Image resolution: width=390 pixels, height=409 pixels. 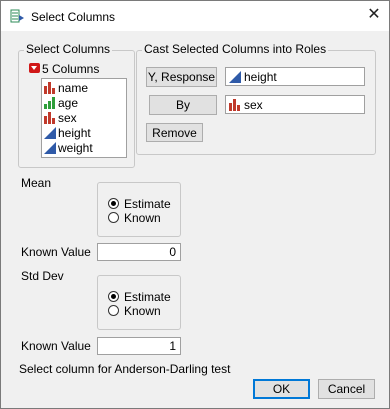 What do you see at coordinates (42, 276) in the screenshot?
I see `std-dev-label: Std Dev` at bounding box center [42, 276].